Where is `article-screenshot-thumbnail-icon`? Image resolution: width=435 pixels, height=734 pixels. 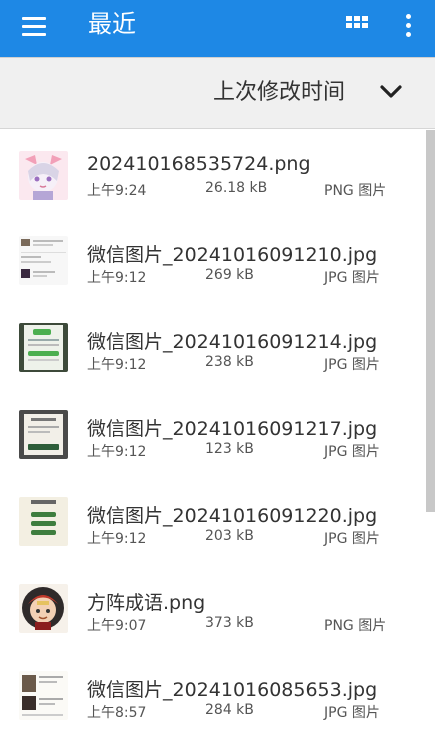 article-screenshot-thumbnail-icon is located at coordinates (43, 695).